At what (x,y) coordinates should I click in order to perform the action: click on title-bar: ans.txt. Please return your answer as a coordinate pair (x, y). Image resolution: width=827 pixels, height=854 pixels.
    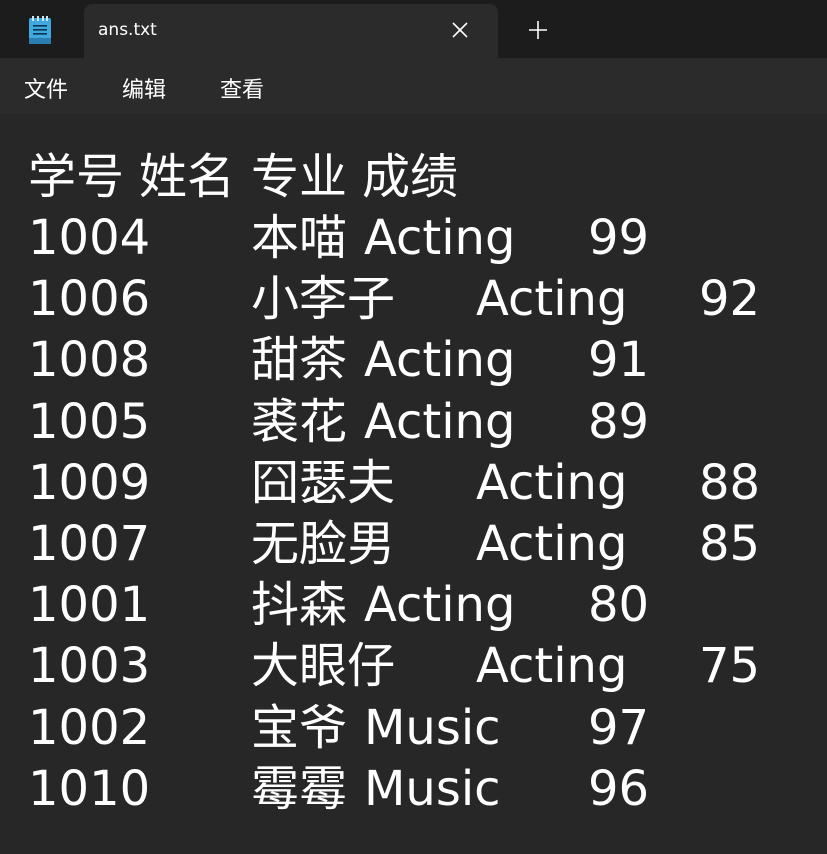
    Looking at the image, I should click on (413, 29).